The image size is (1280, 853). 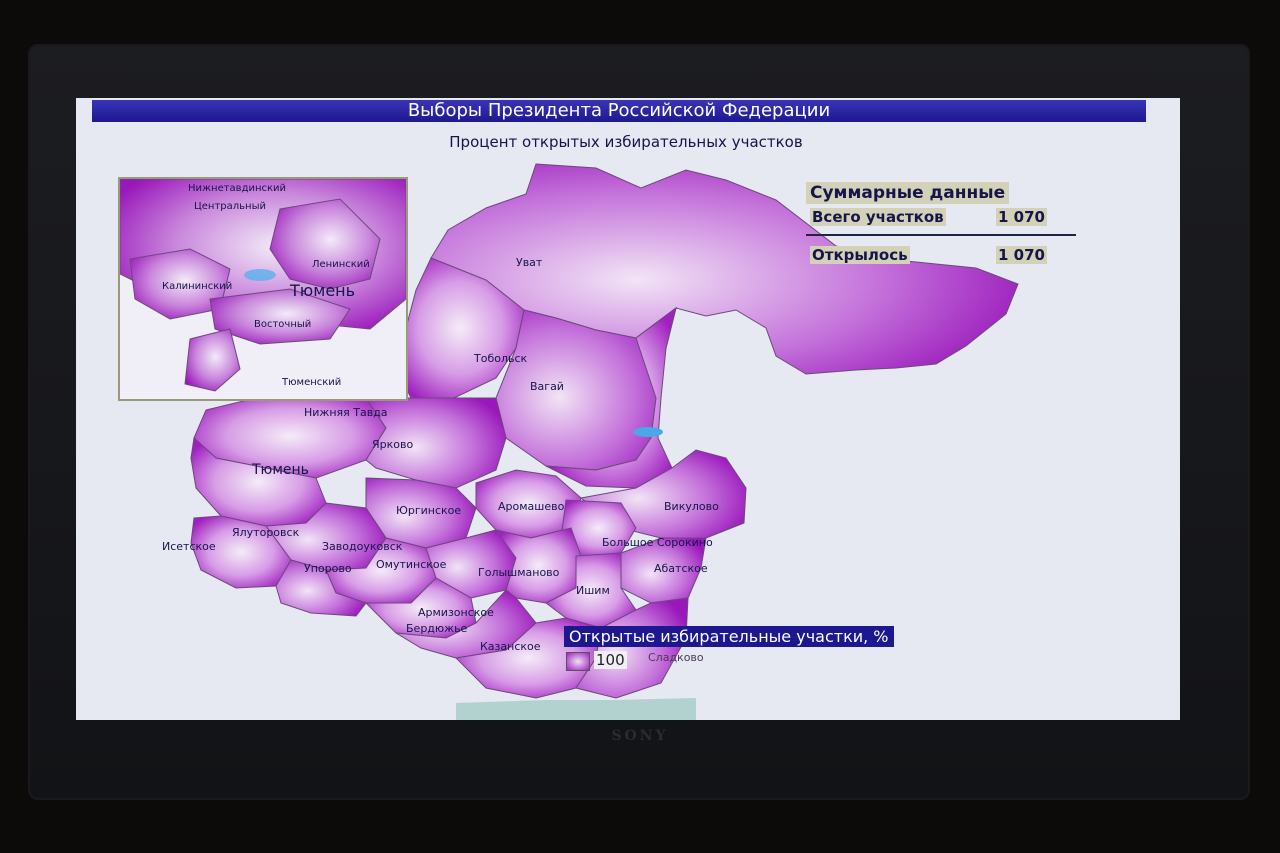 I want to click on map-label-vagai: Вагай, so click(x=547, y=386).